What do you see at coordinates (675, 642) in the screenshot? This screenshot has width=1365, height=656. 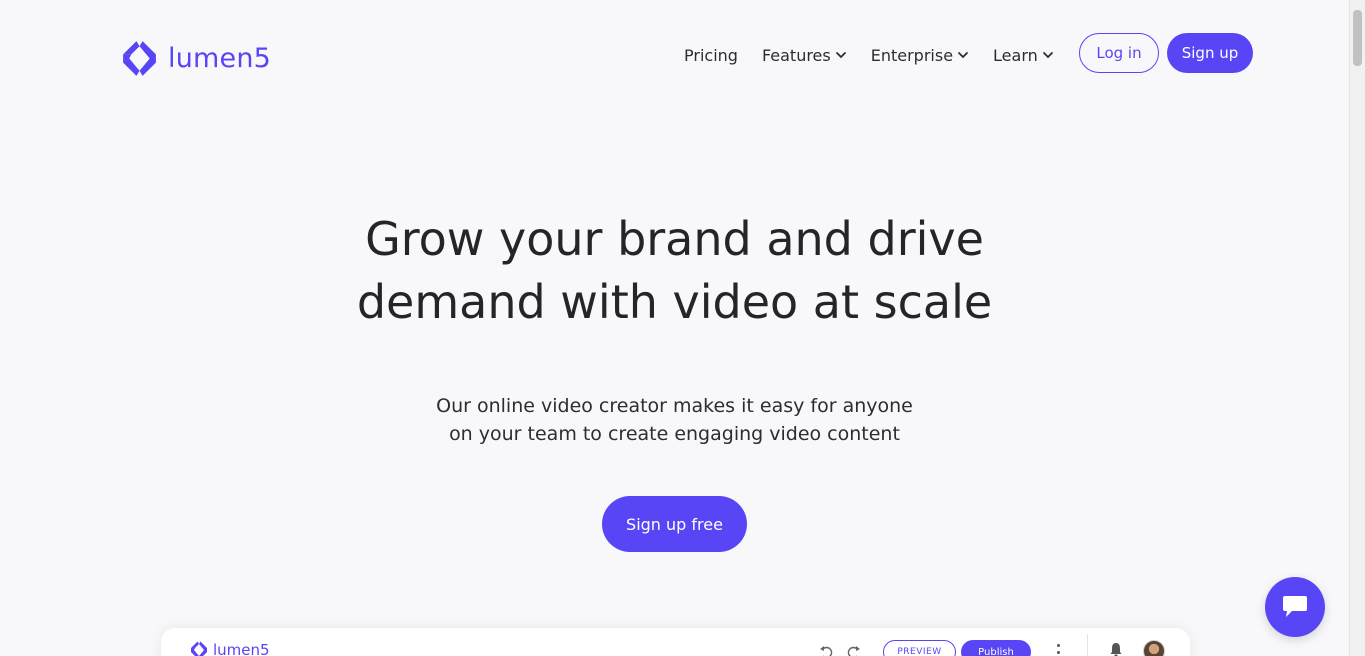 I see `app-preview: lumen5 PREVIEW Publish` at bounding box center [675, 642].